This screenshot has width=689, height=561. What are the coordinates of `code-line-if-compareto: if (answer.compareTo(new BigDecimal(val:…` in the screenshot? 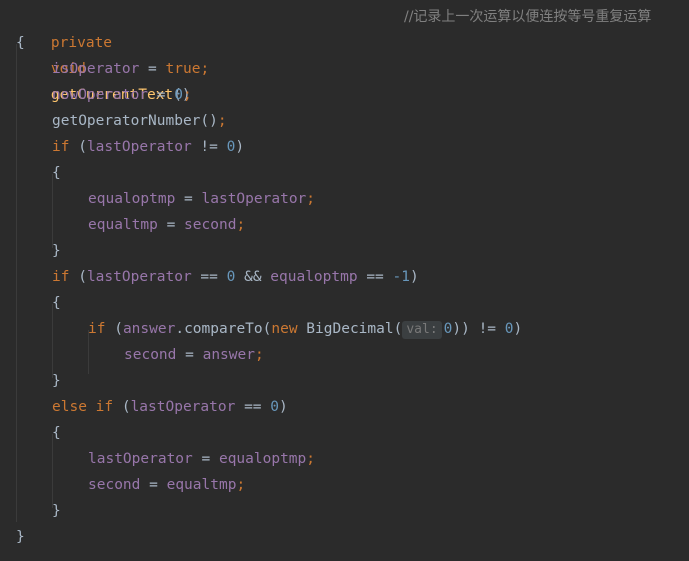 It's located at (305, 329).